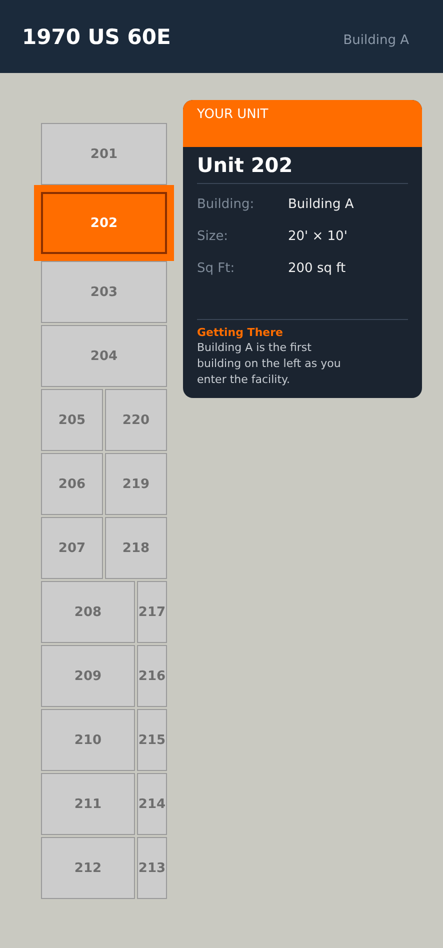  I want to click on detail-value: 20' × 10', so click(318, 236).